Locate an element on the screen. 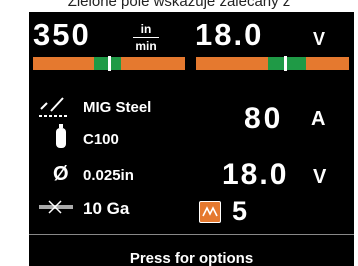  thickness-label: 10 Ga is located at coordinates (106, 208).